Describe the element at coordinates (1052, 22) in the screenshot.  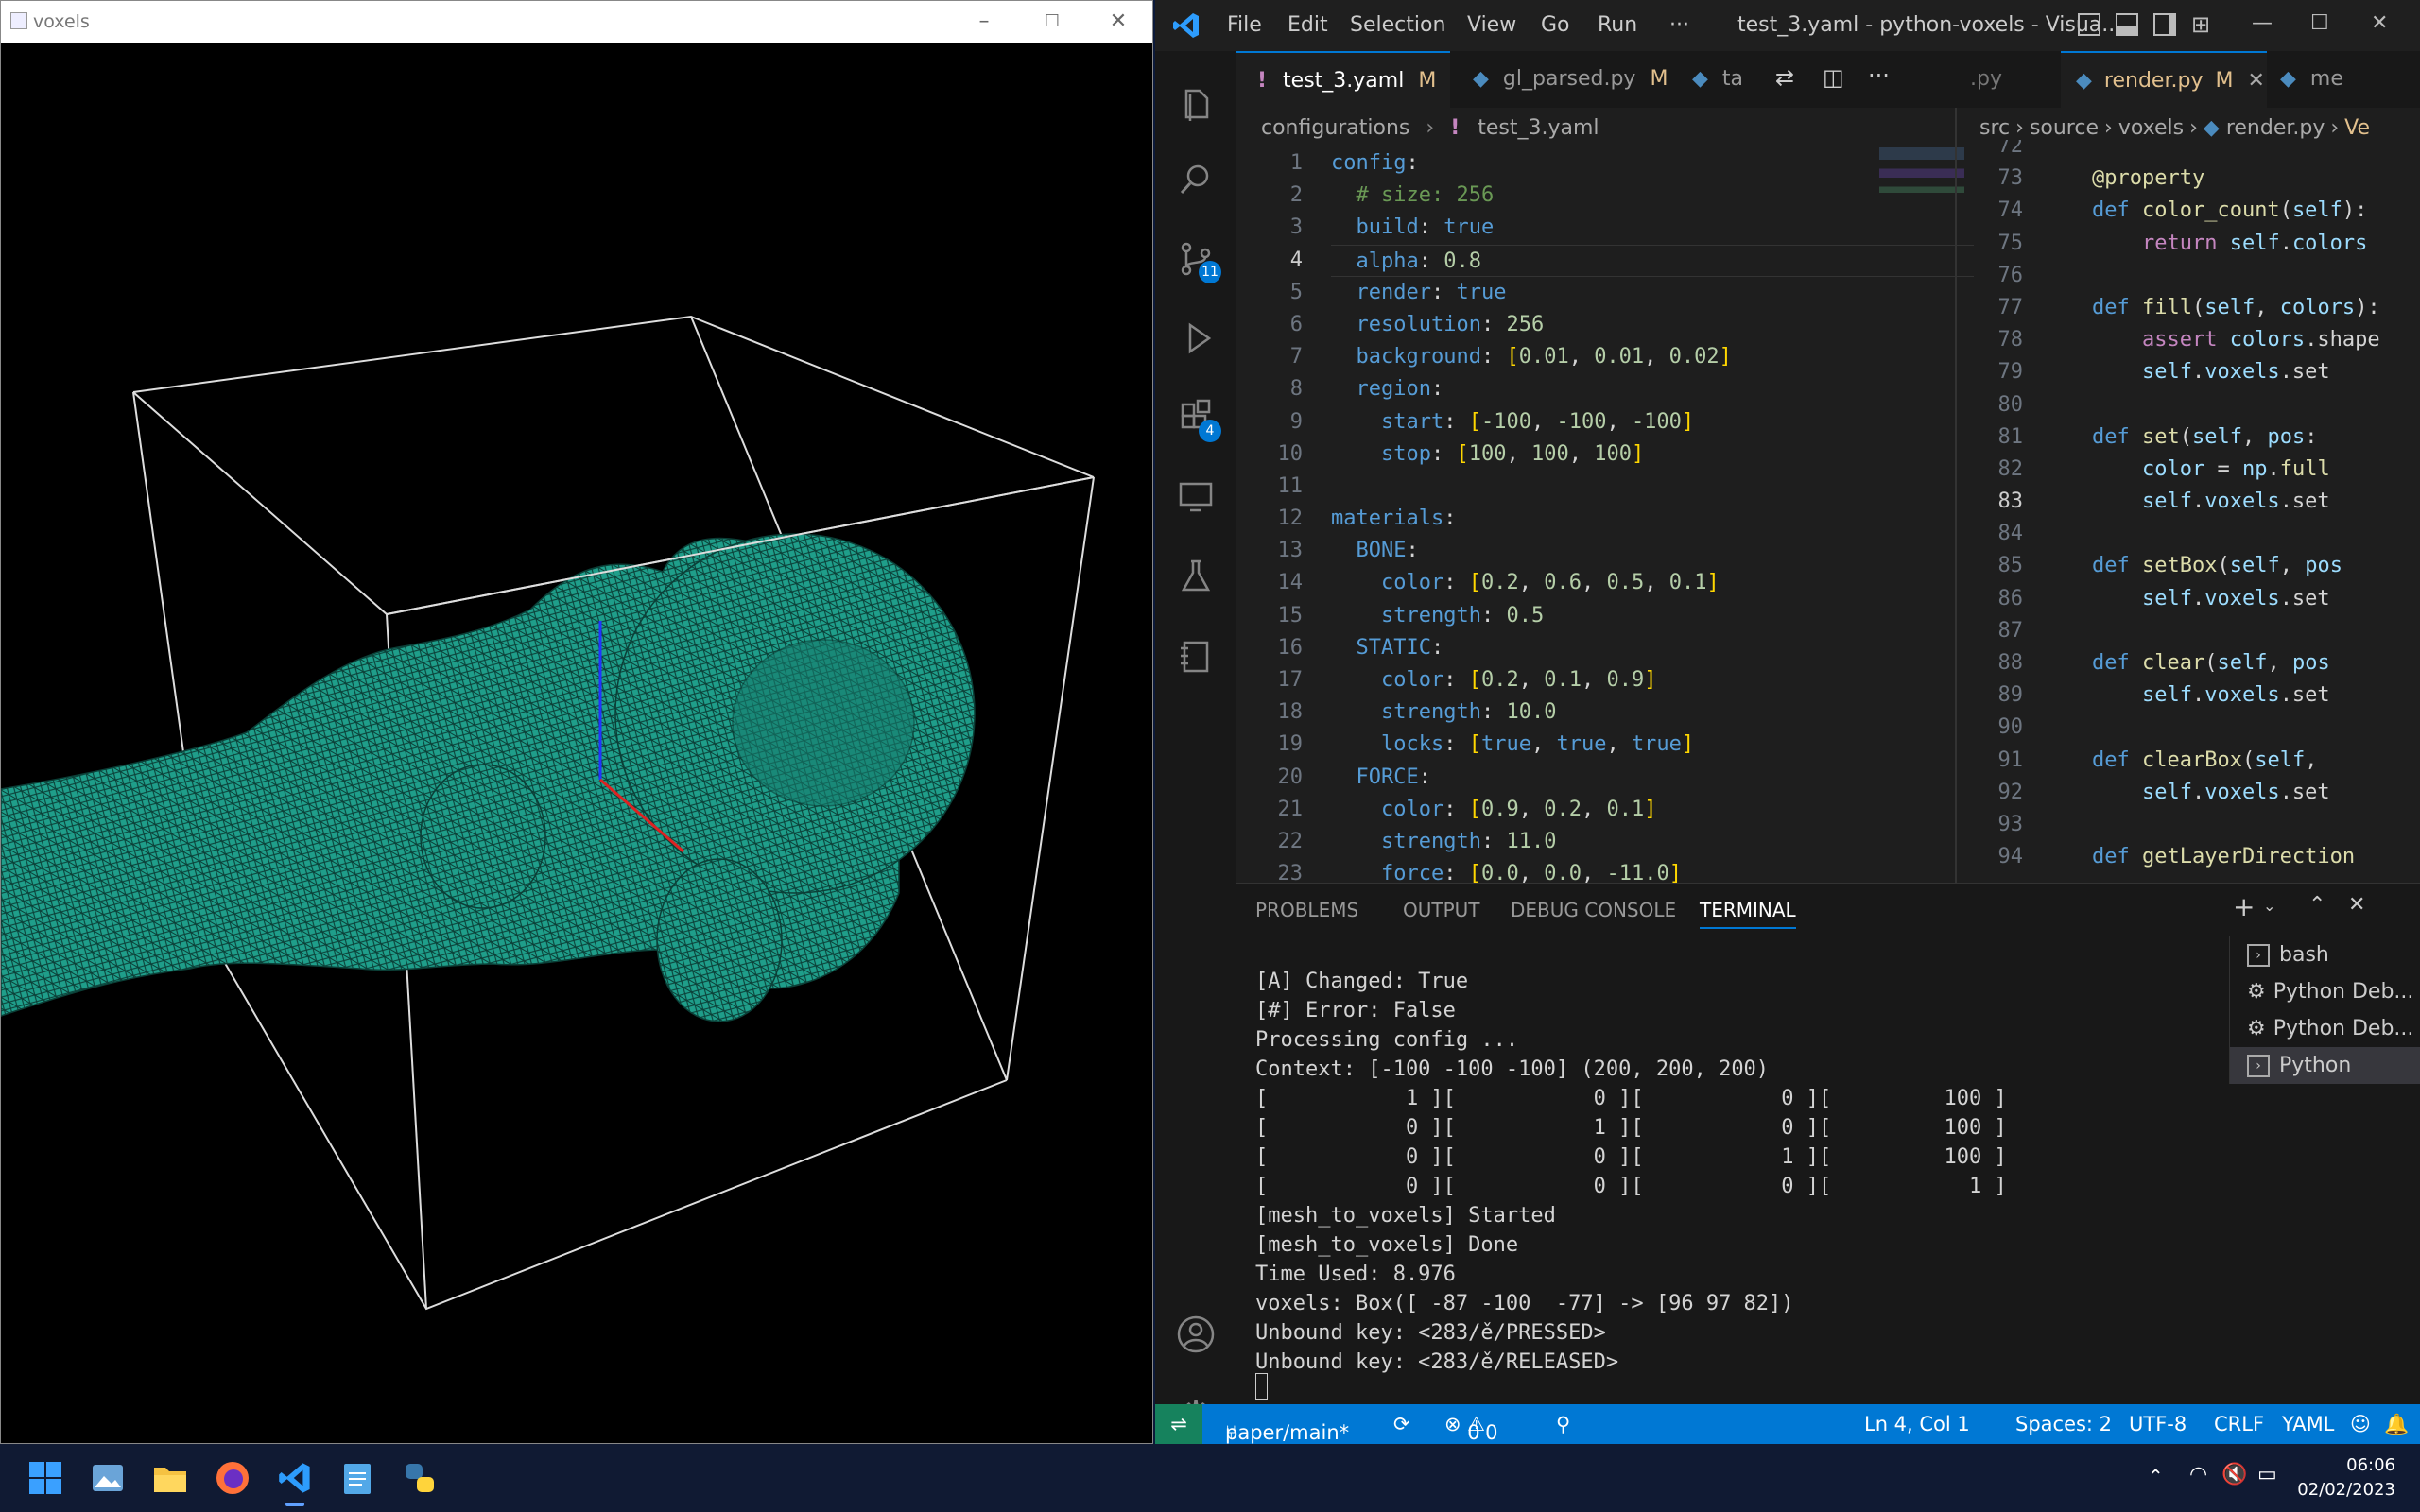
I see `maximize-button: ☐` at that location.